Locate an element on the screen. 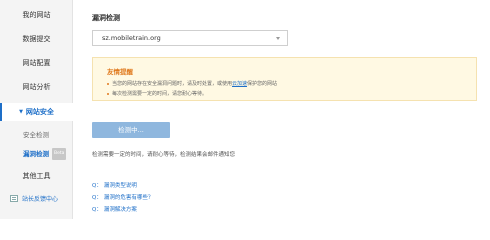  sidebar-subitem-vuln-check: 漏洞检测 Beta is located at coordinates (36, 154).